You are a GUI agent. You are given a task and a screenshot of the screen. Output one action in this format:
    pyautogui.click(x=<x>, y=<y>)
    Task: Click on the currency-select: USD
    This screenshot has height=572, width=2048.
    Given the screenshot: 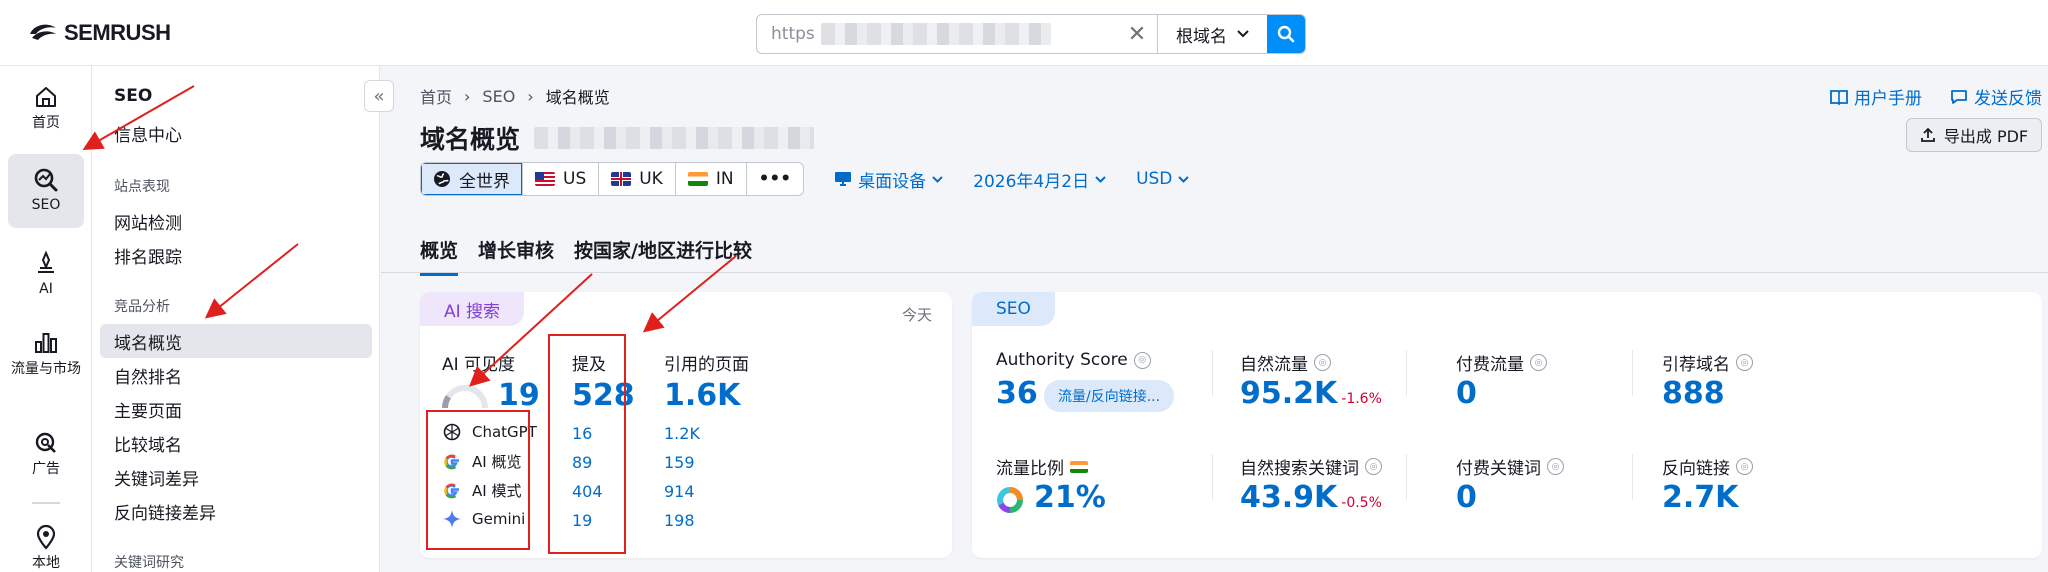 What is the action you would take?
    pyautogui.click(x=1163, y=179)
    